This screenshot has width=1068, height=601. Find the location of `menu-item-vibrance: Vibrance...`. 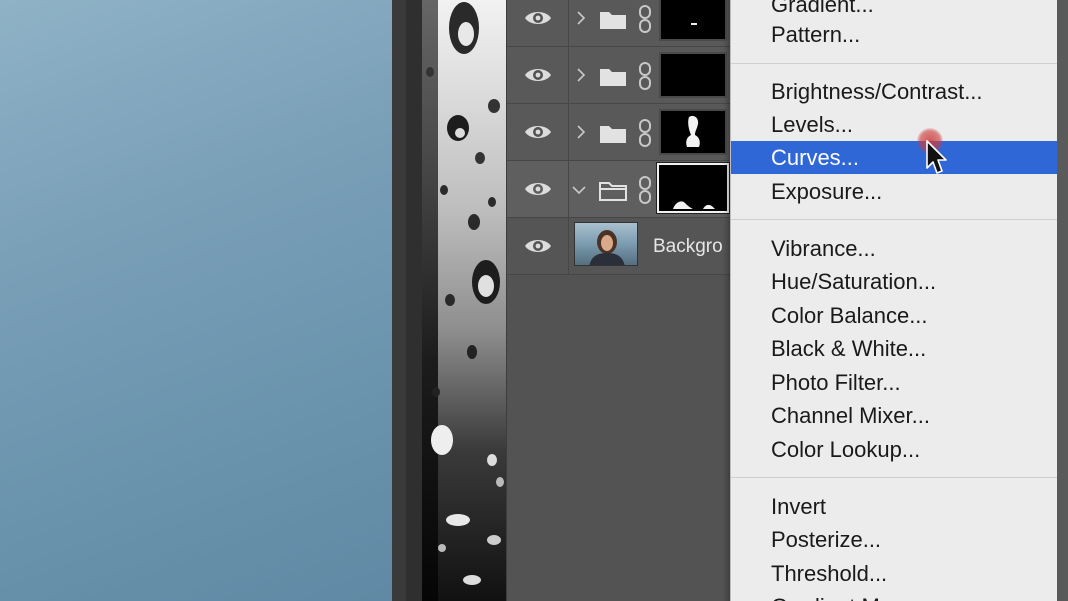

menu-item-vibrance: Vibrance... is located at coordinates (894, 248).